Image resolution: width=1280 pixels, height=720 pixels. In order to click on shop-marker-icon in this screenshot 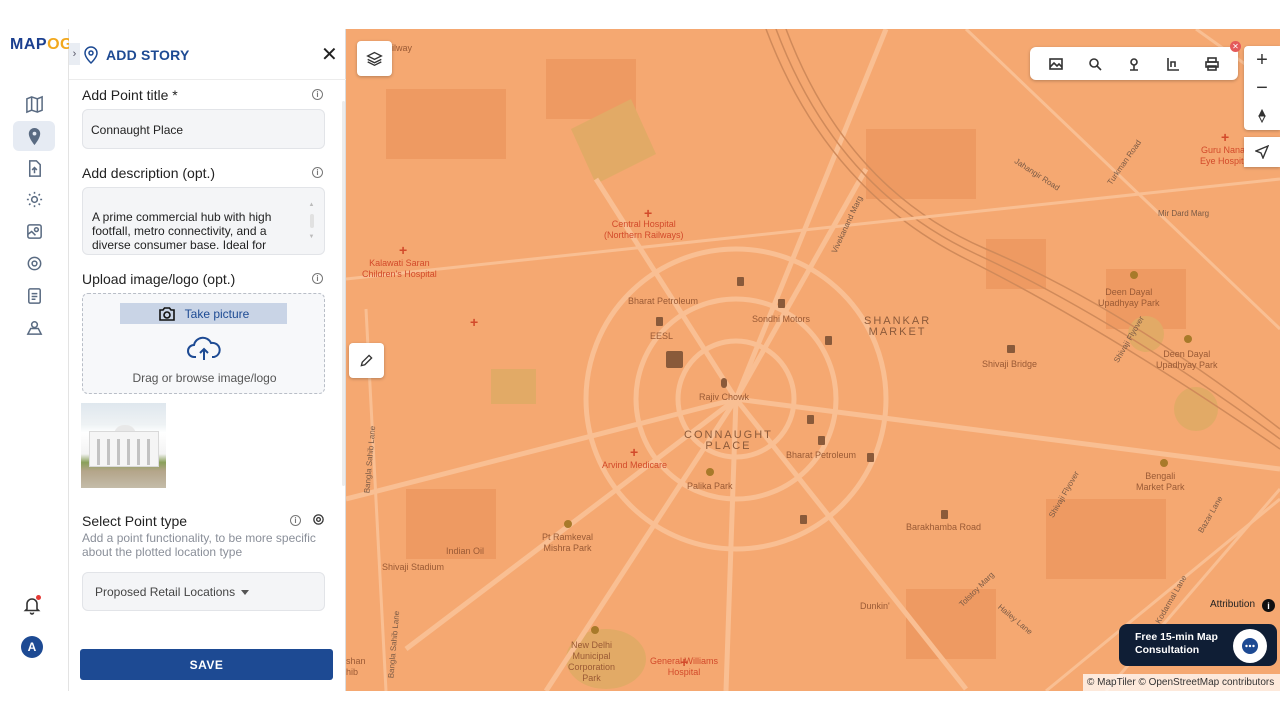, I will do `click(674, 359)`.